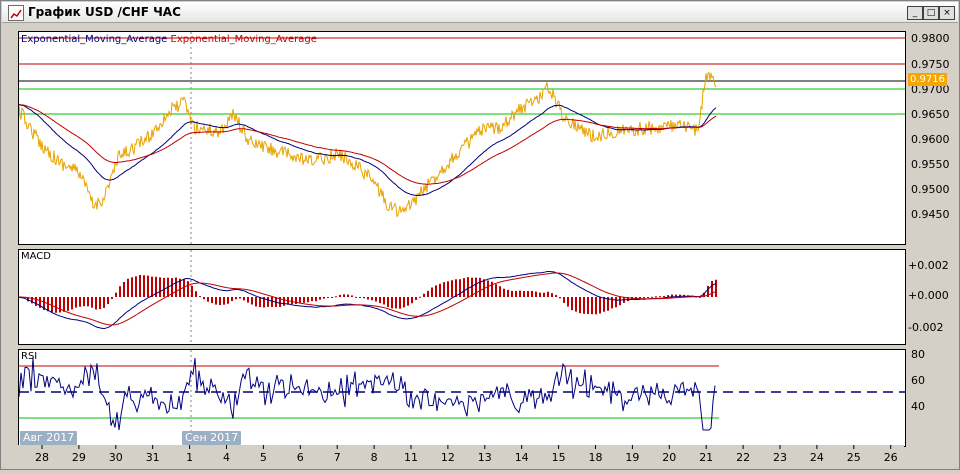 The height and width of the screenshot is (473, 960). What do you see at coordinates (79, 457) in the screenshot?
I see `time-tick-label: 29` at bounding box center [79, 457].